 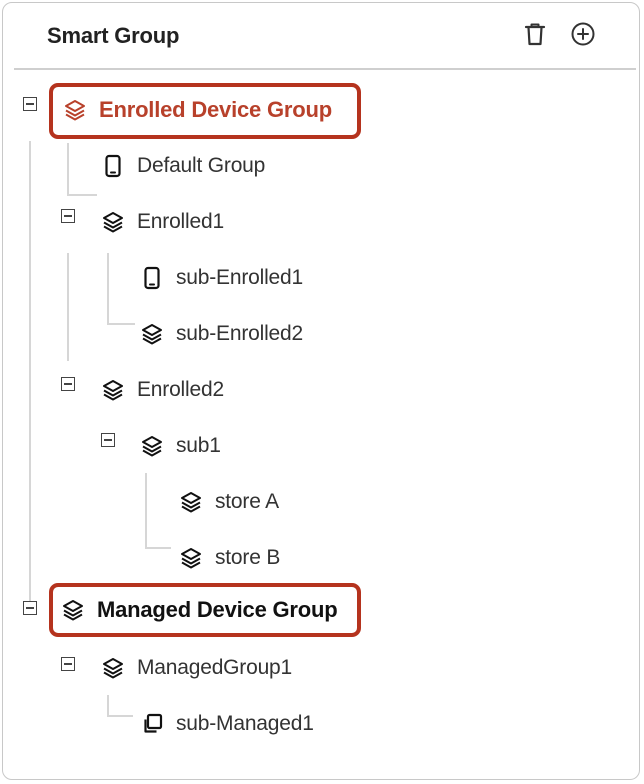 I want to click on panel-title: Smart Group, so click(x=113, y=35).